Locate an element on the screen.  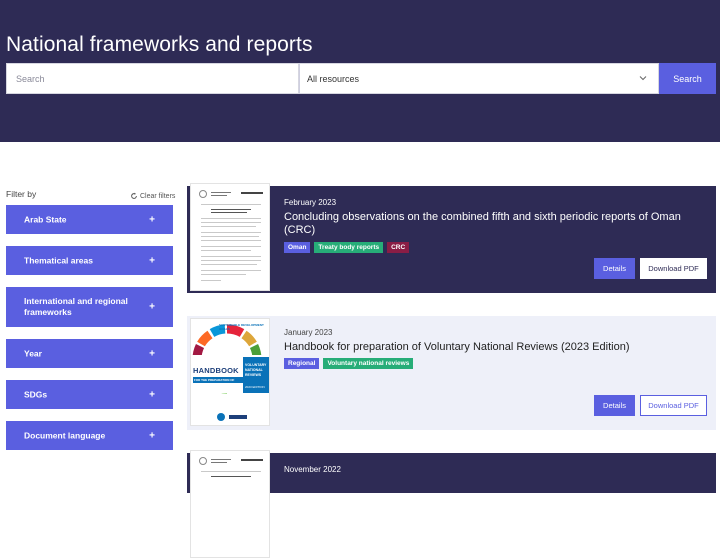
tag-region: Regional is located at coordinates (302, 363).